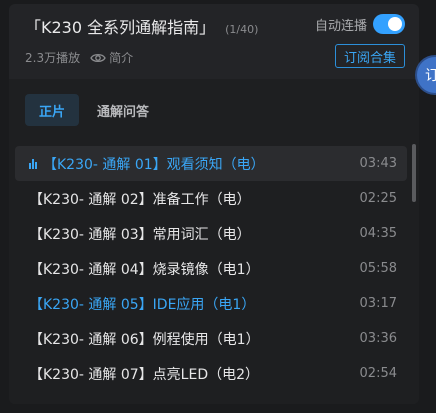  What do you see at coordinates (378, 233) in the screenshot?
I see `episode-duration: 04:35` at bounding box center [378, 233].